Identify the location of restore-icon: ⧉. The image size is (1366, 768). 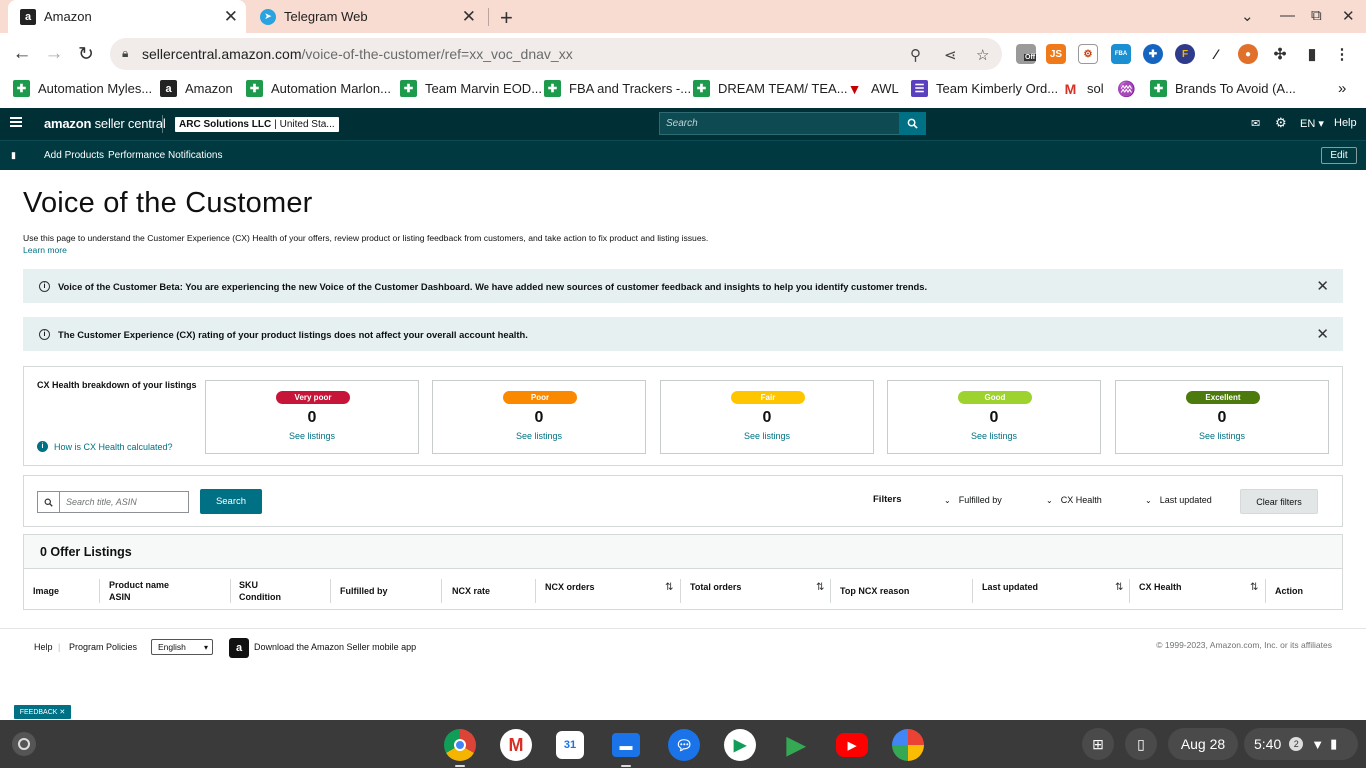
(1316, 15).